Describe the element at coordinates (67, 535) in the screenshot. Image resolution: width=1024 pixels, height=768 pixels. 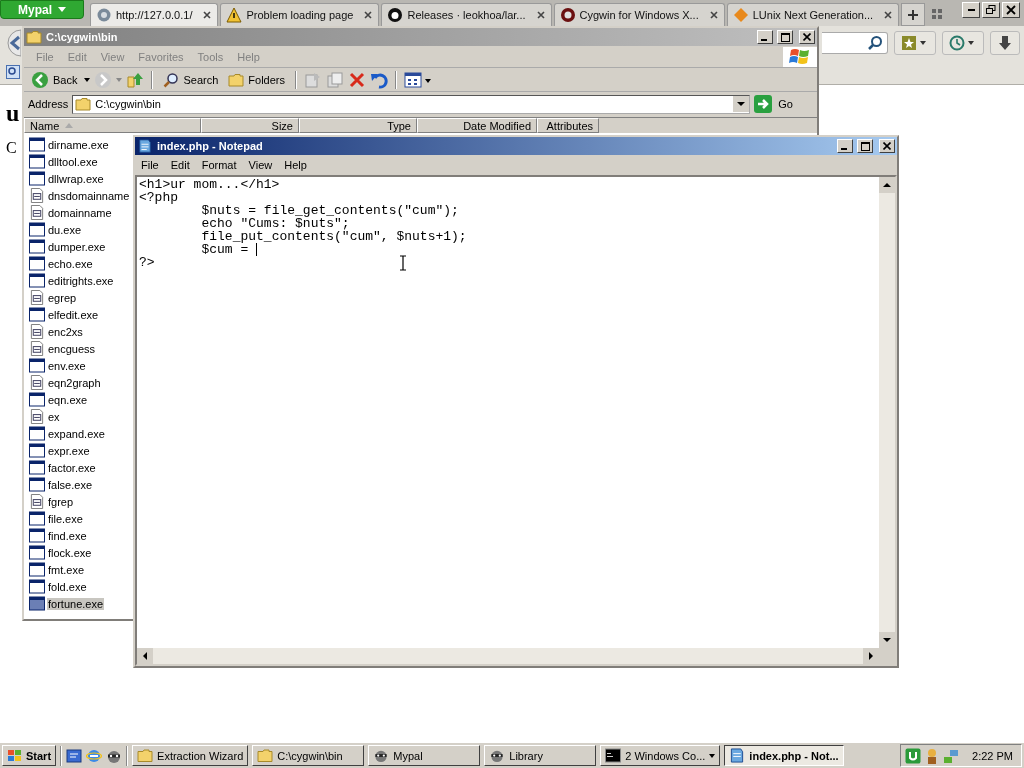
I see `file-name: find.exe` at that location.